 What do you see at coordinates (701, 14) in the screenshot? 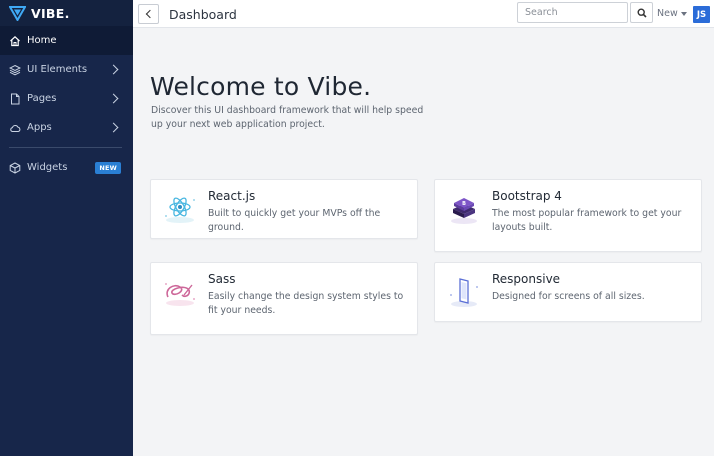
I see `avatar: JS` at bounding box center [701, 14].